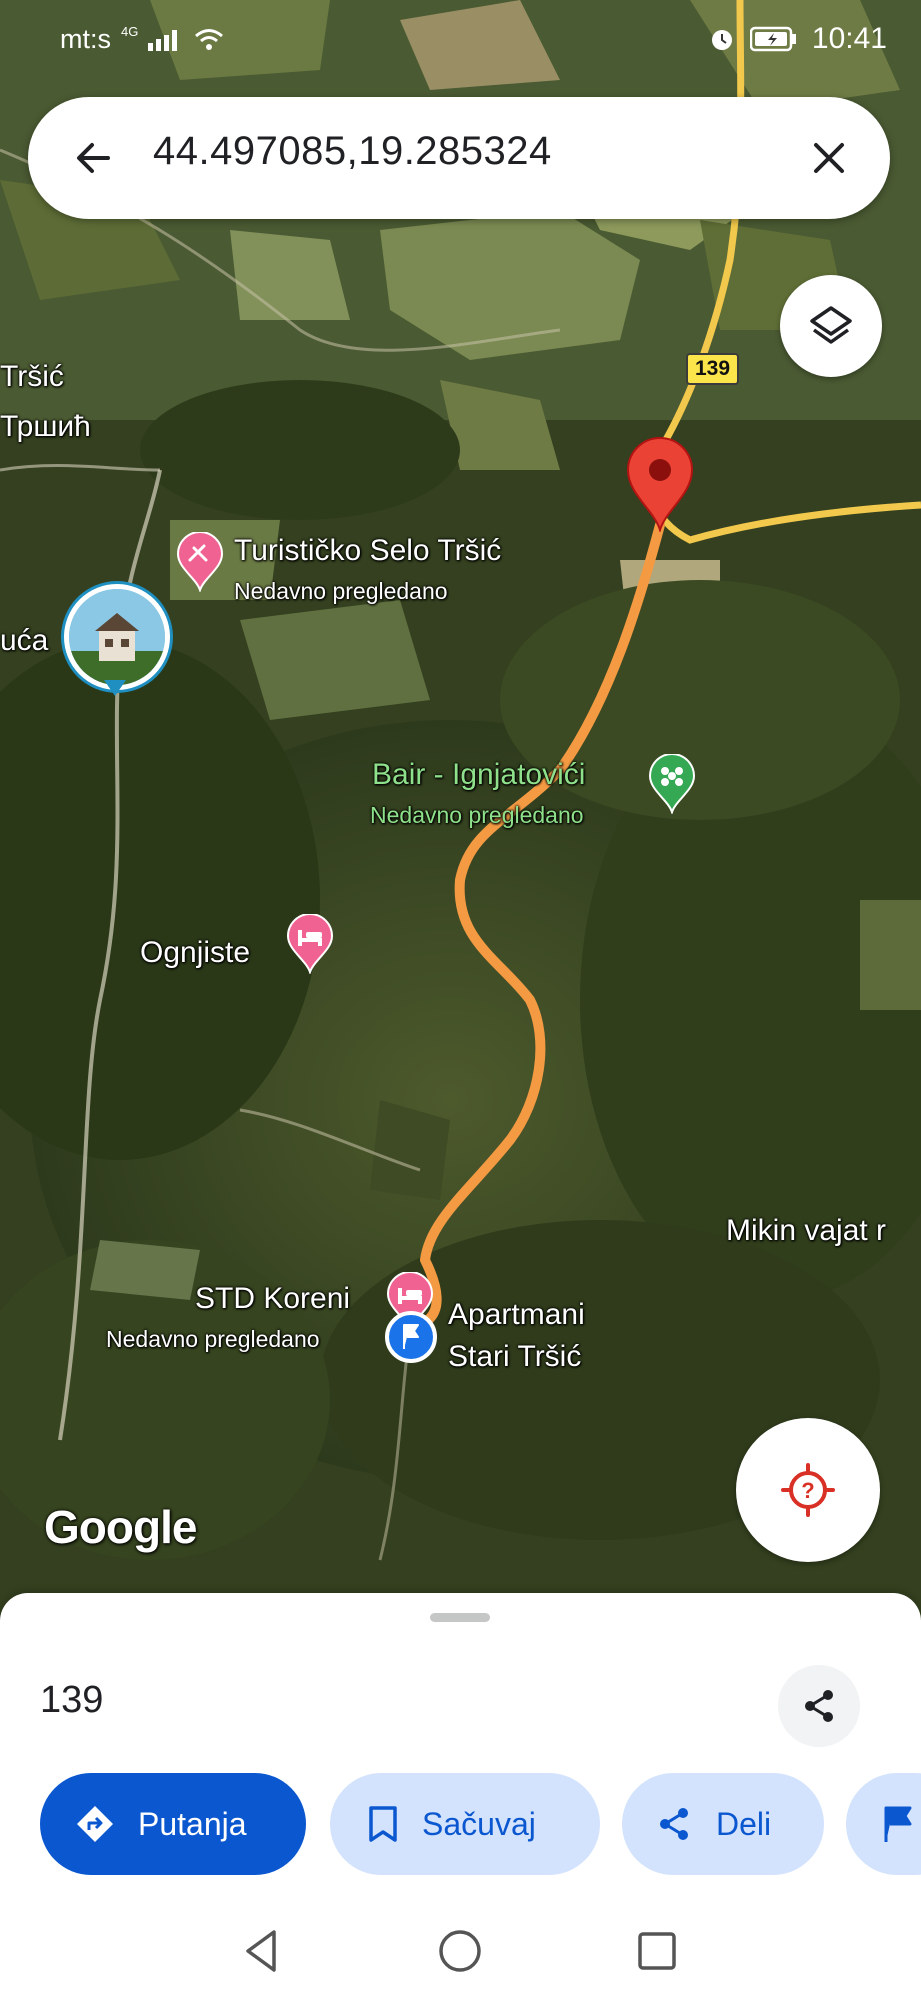  I want to click on share-button, so click(819, 1706).